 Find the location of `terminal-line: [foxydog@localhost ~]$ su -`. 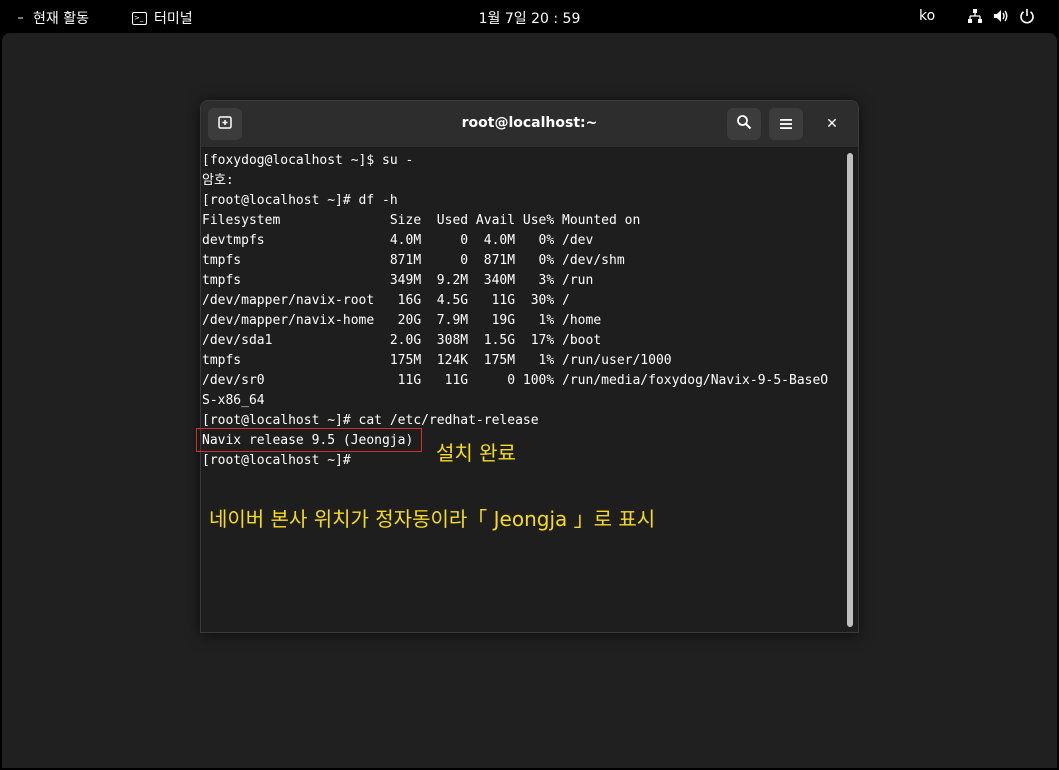

terminal-line: [foxydog@localhost ~]$ su - is located at coordinates (308, 160).